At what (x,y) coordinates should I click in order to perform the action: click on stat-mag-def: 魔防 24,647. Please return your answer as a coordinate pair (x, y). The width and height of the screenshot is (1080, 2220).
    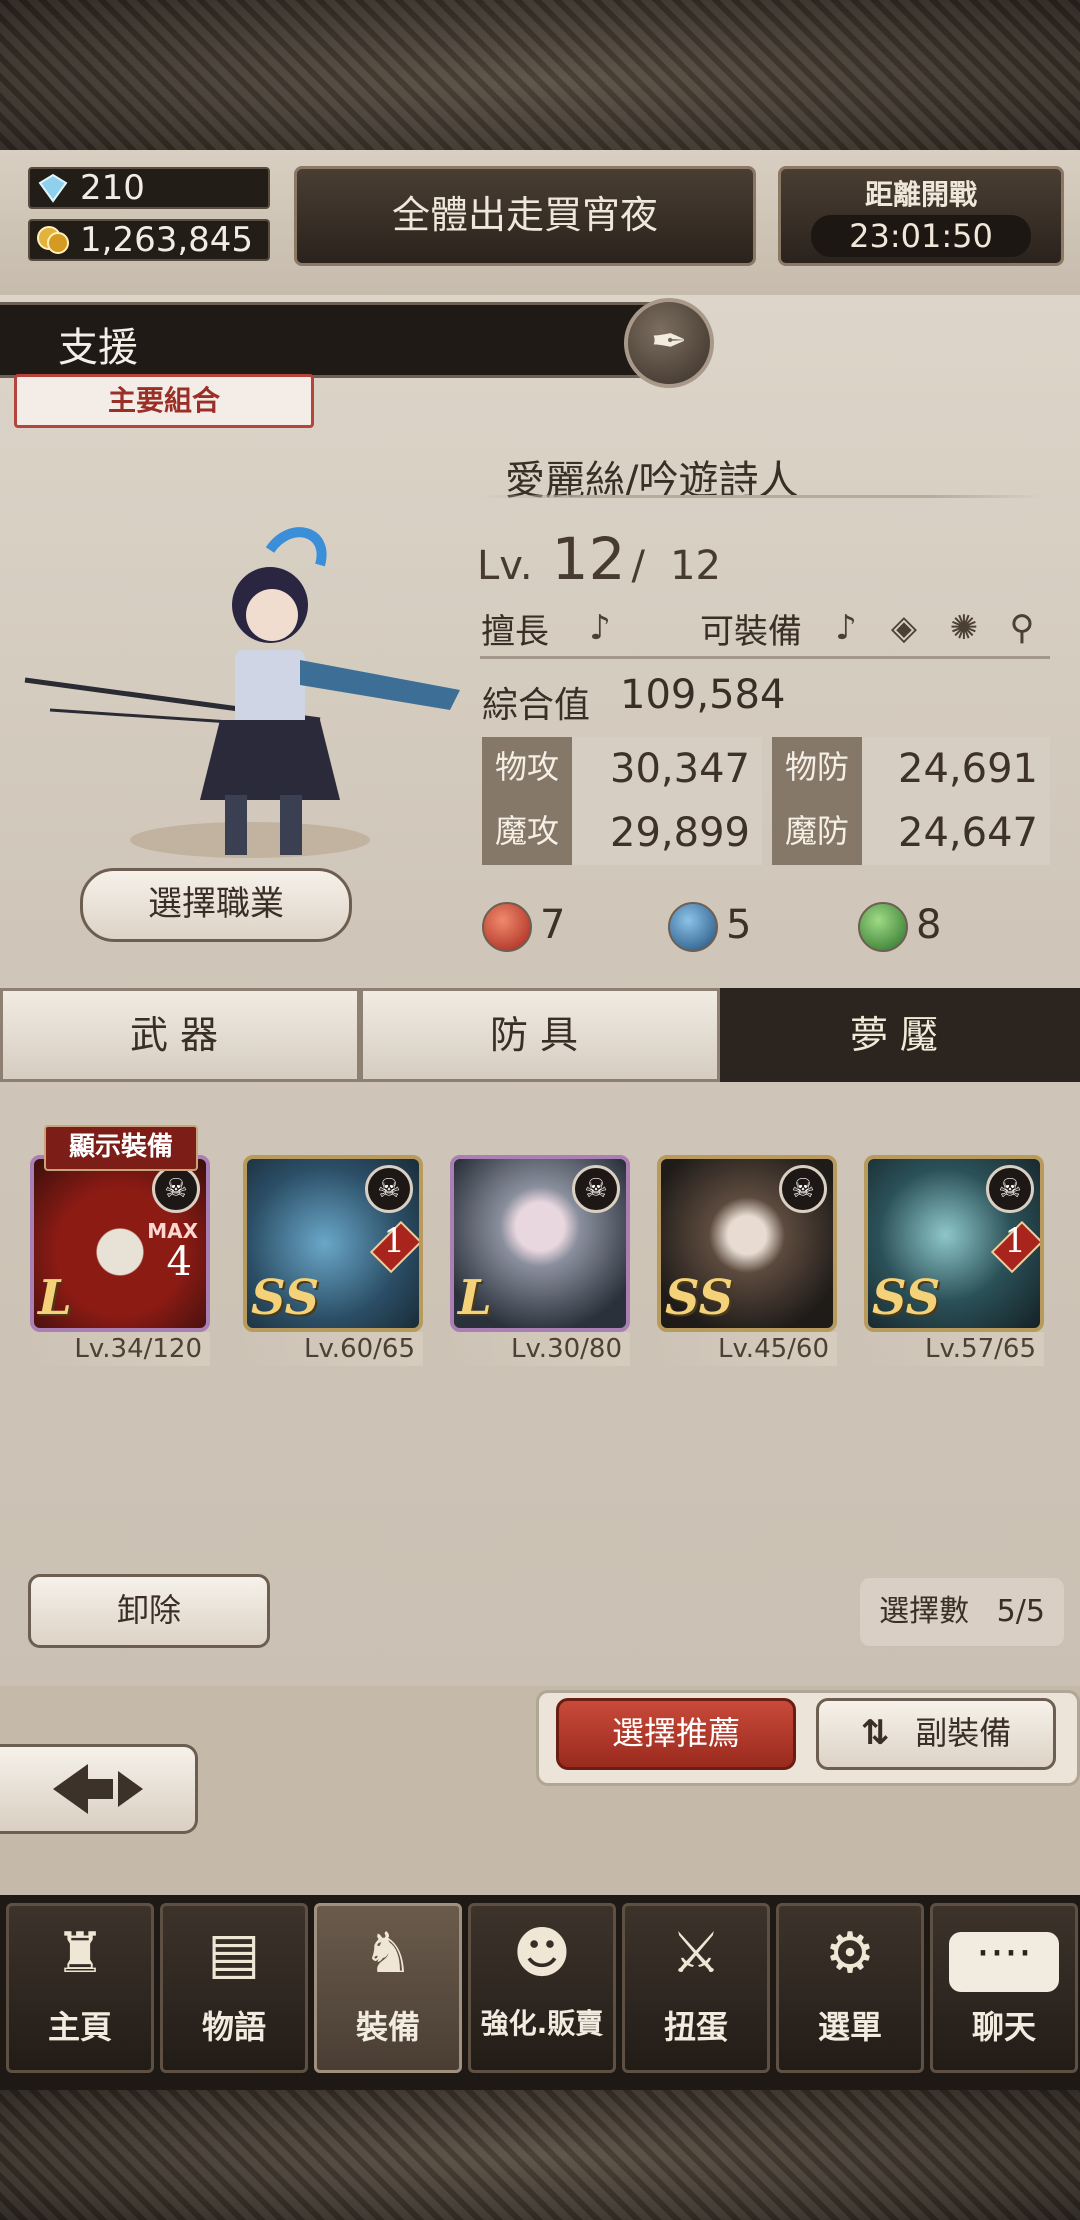
    Looking at the image, I should click on (911, 833).